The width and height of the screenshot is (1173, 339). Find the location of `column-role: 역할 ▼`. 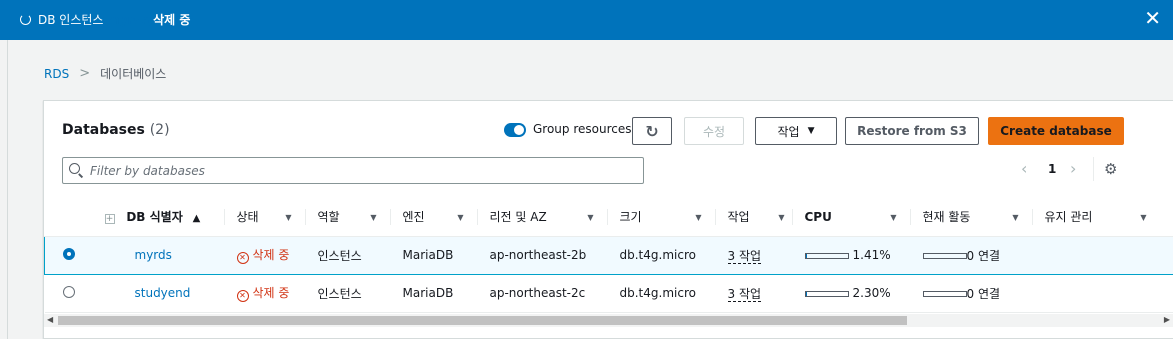

column-role: 역할 ▼ is located at coordinates (348, 217).